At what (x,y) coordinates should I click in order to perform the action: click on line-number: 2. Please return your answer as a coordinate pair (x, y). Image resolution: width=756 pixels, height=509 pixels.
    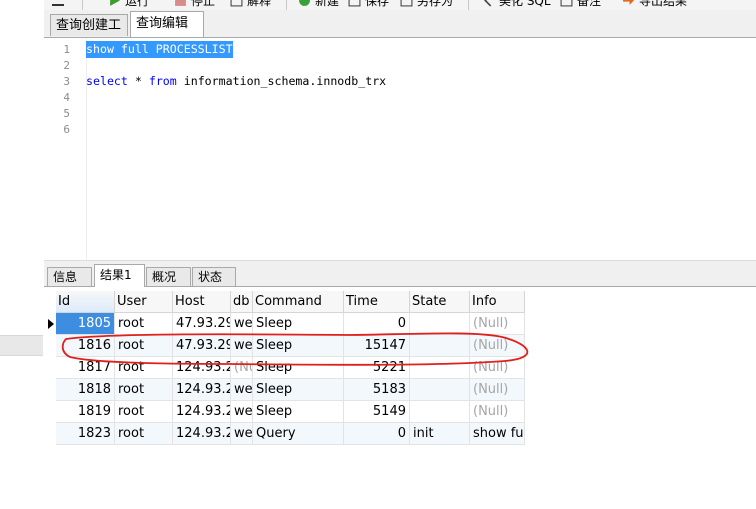
    Looking at the image, I should click on (66, 65).